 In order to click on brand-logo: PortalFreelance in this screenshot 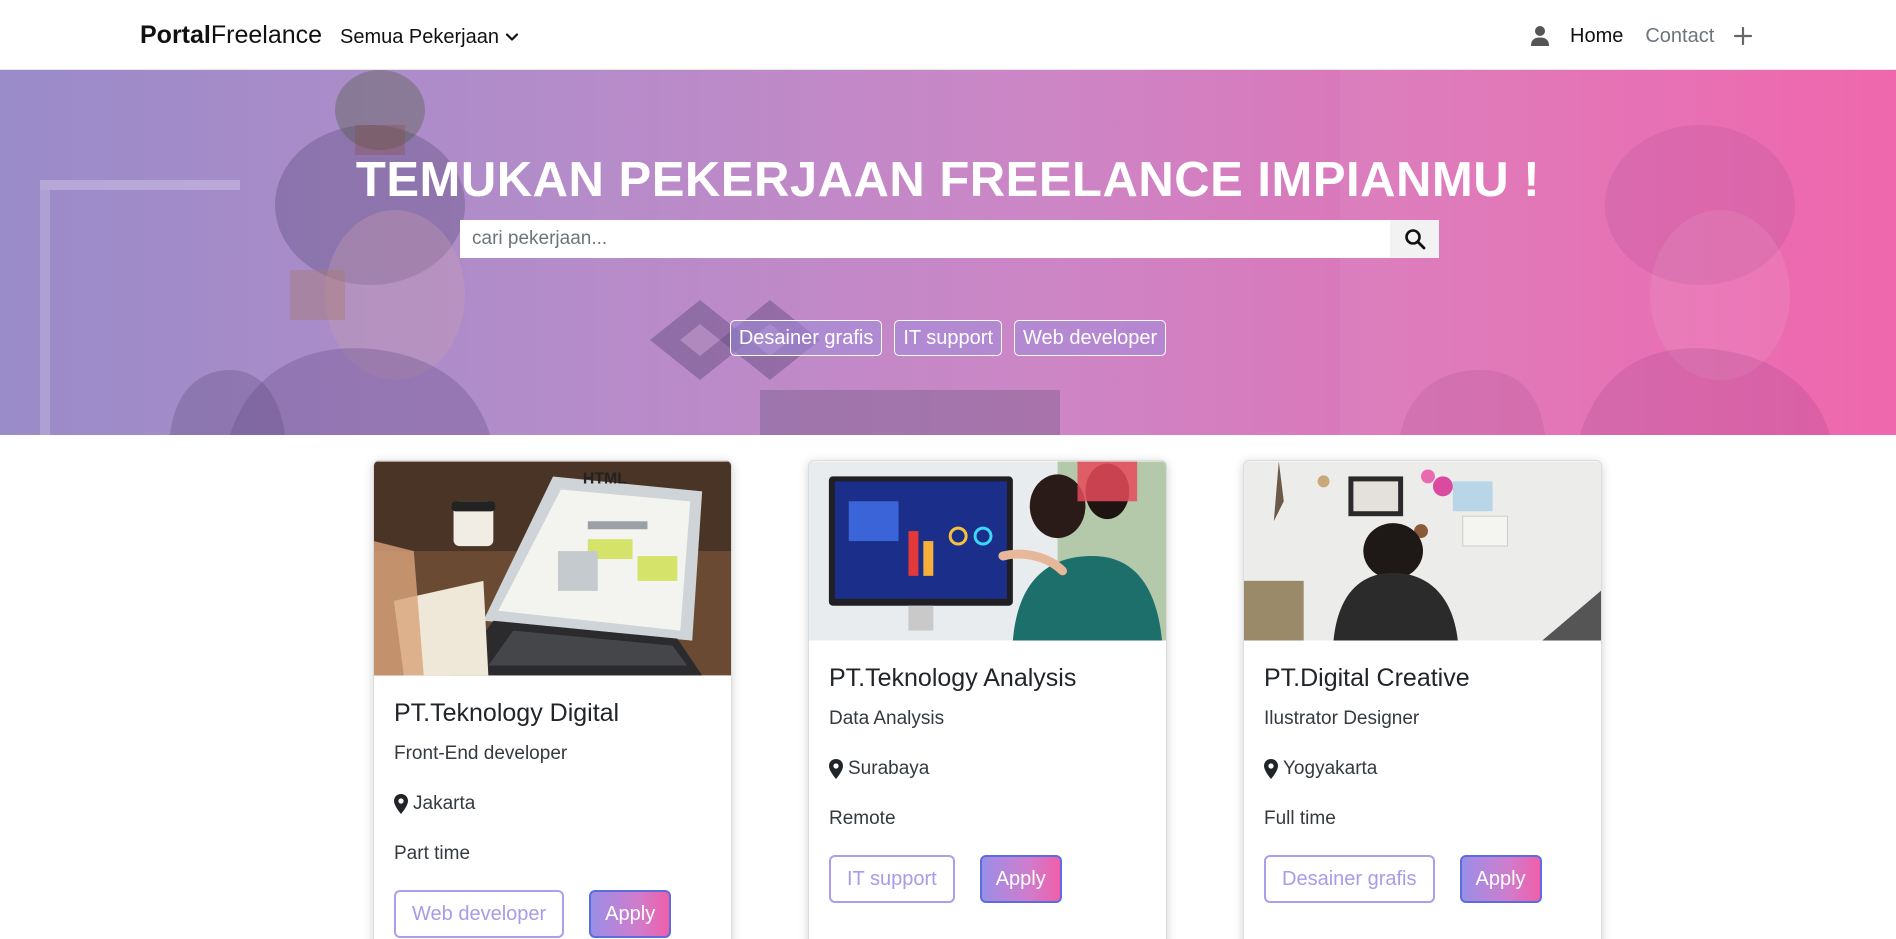, I will do `click(231, 35)`.